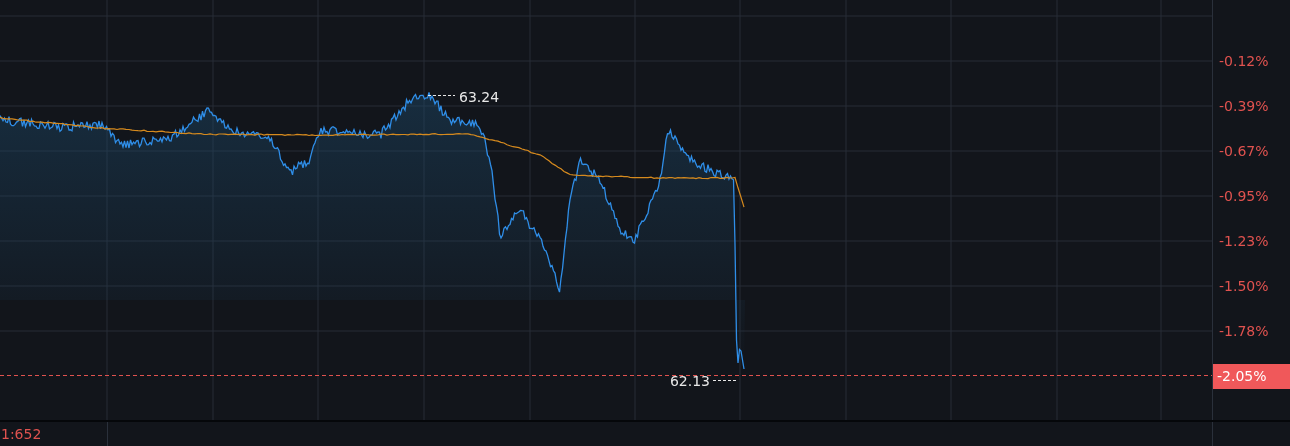 This screenshot has height=446, width=1290. I want to click on high-price-label: 63.24, so click(479, 97).